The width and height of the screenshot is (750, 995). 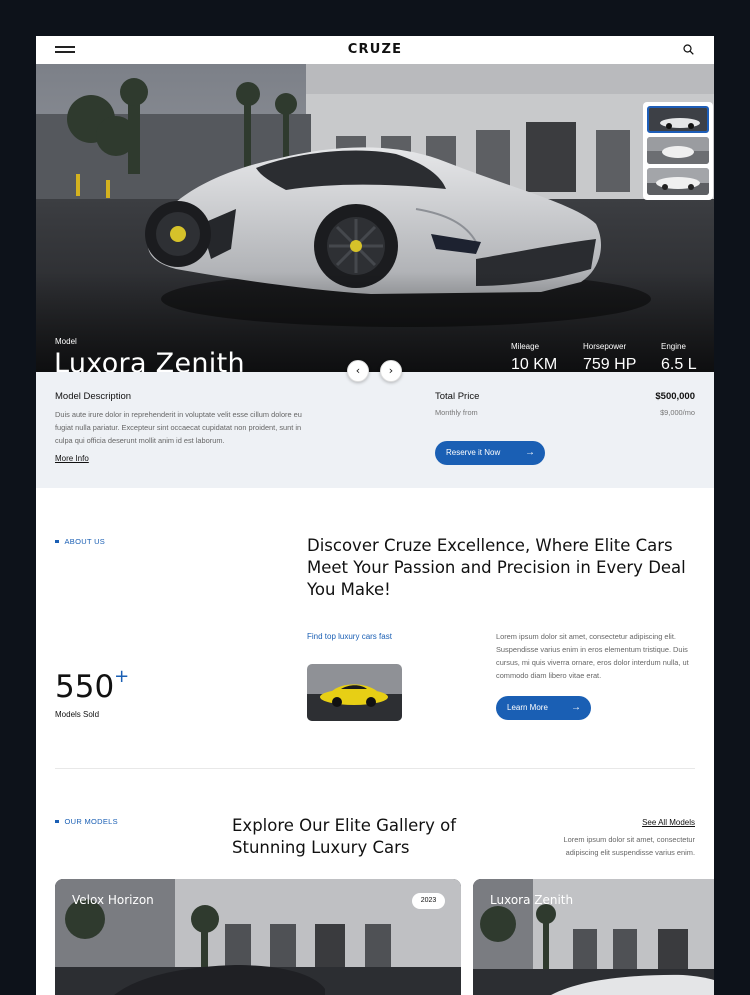 What do you see at coordinates (122, 676) in the screenshot?
I see `stat-plus: +` at bounding box center [122, 676].